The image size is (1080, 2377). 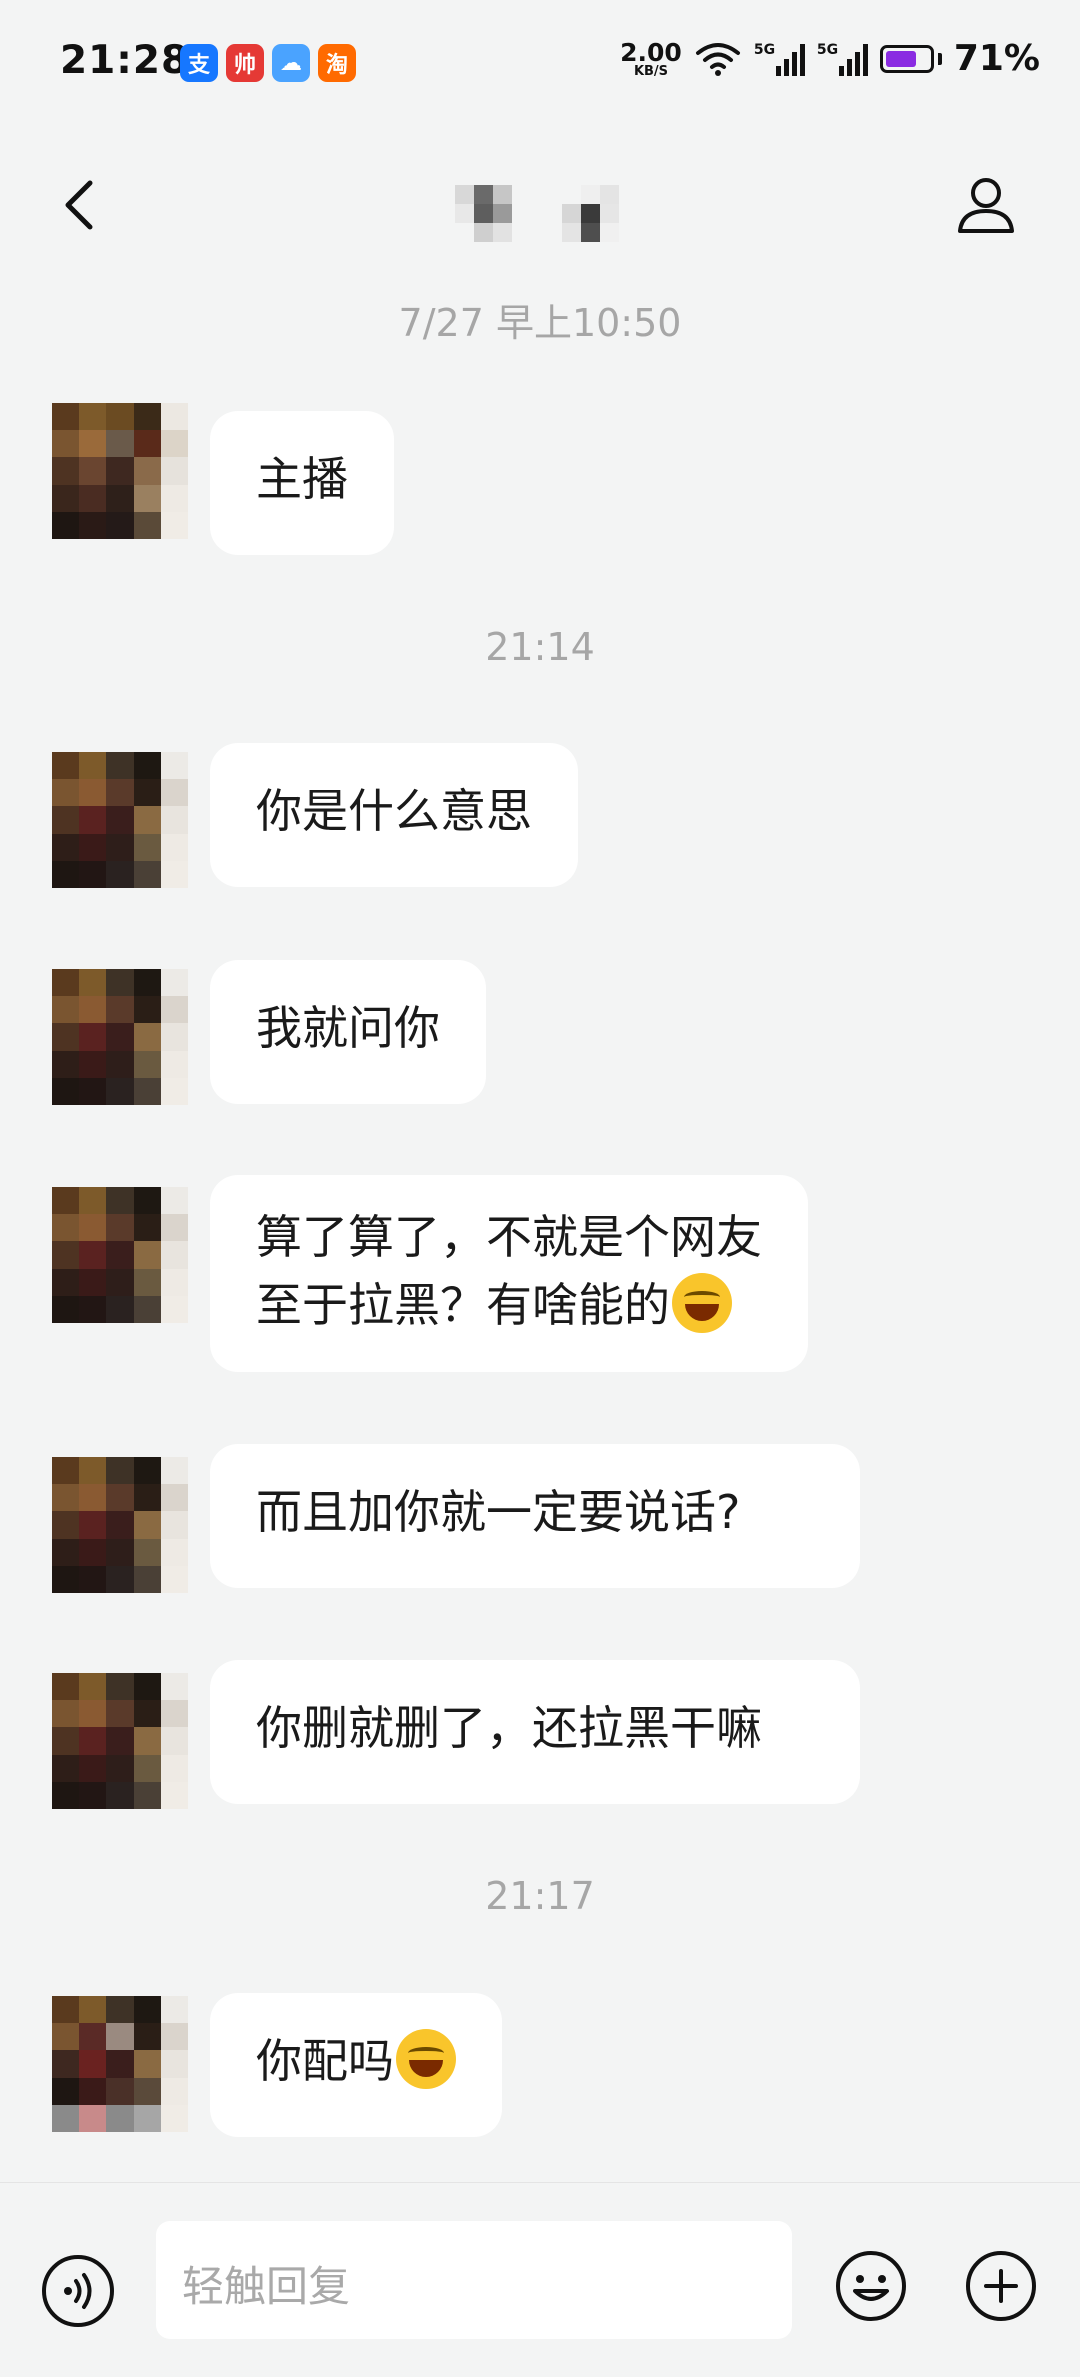 I want to click on weather-icon: ☁, so click(x=291, y=63).